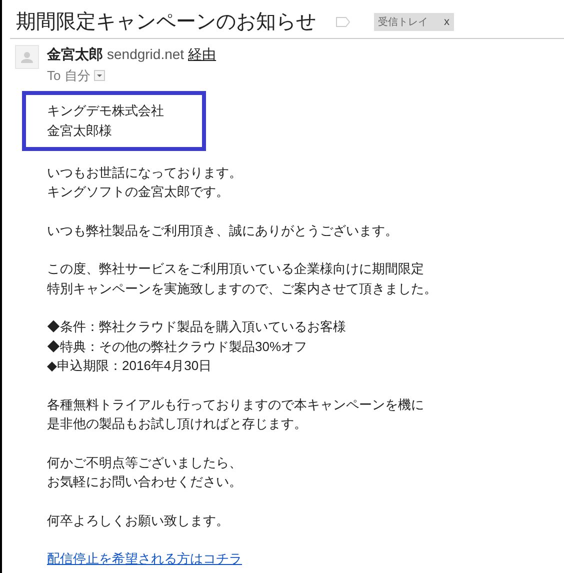 The image size is (564, 573). I want to click on body-paragraph: ◆条件：弊社クラウド製品を購入頂いているお客様 ◆特典：その他の弊社クラウド製品30%オフ ◆申込期限：2016年4月30日, so click(196, 346).